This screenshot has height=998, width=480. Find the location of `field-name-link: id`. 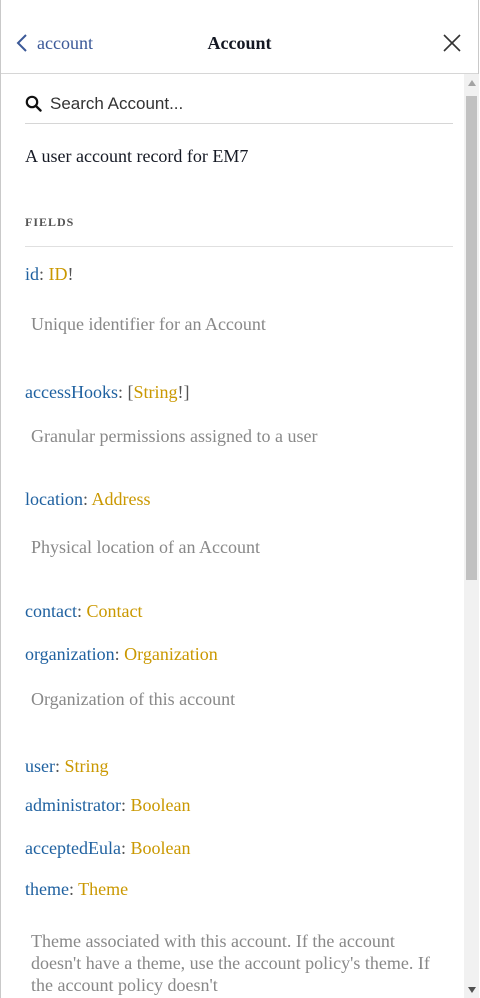

field-name-link: id is located at coordinates (32, 274).